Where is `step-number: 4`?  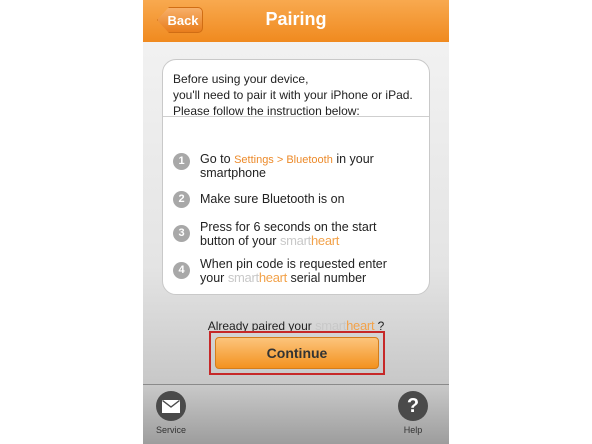 step-number: 4 is located at coordinates (181, 270).